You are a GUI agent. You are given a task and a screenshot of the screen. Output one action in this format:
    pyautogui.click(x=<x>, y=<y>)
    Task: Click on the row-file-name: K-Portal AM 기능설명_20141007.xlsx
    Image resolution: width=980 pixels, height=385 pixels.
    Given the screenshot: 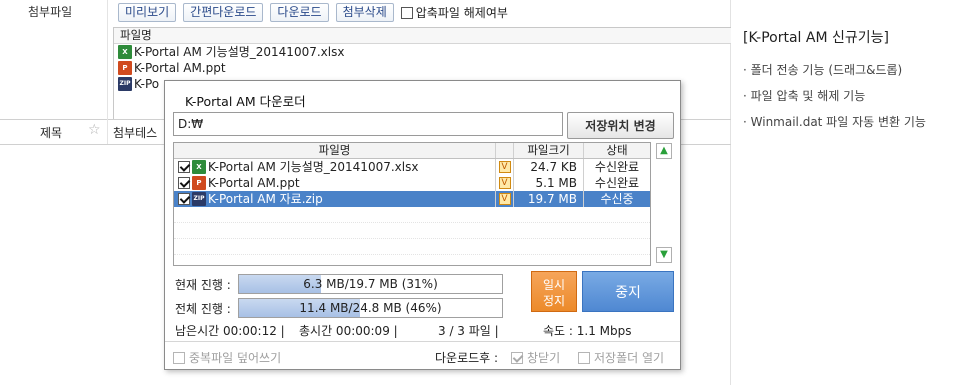 What is the action you would take?
    pyautogui.click(x=313, y=167)
    